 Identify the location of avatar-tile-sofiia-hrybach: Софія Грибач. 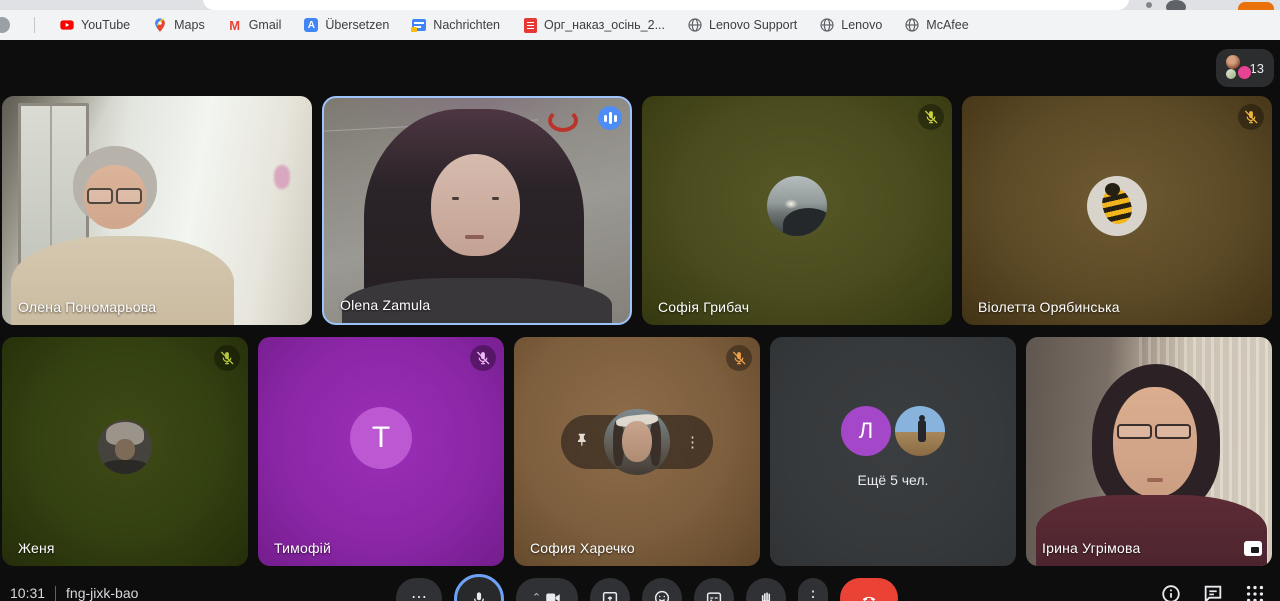
(797, 210).